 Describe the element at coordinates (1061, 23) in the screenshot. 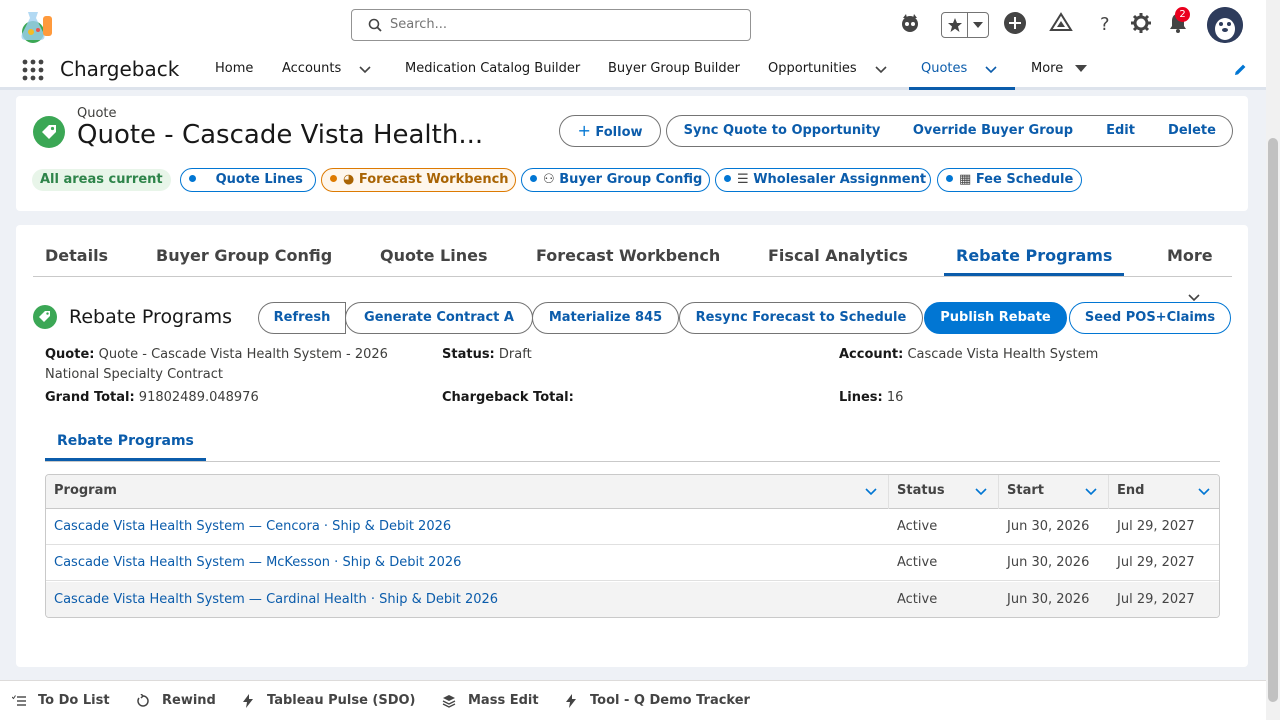

I see `trailhead-icon` at that location.